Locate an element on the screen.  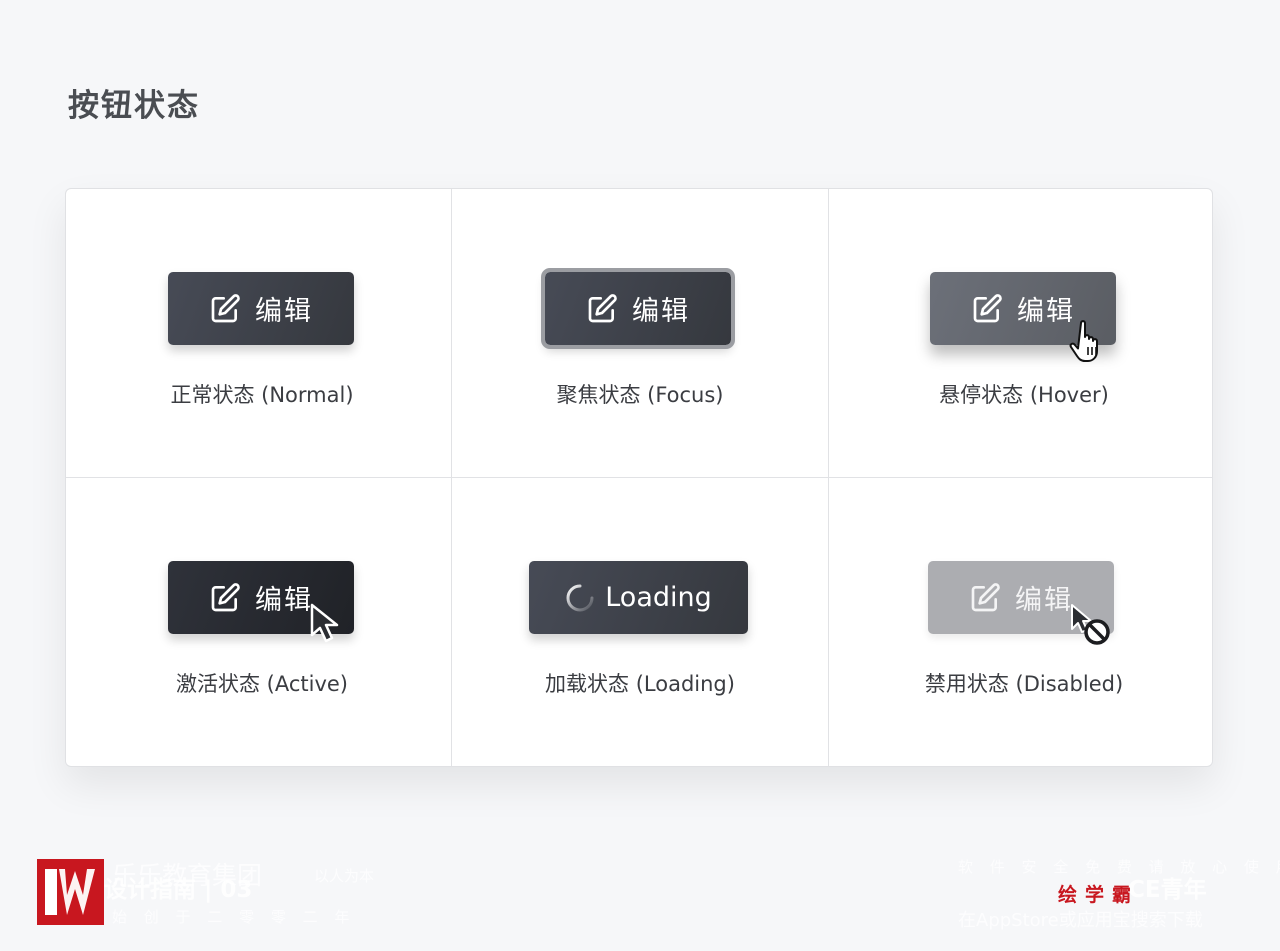
state-caption-normal: 正常状态 (Normal) is located at coordinates (262, 395).